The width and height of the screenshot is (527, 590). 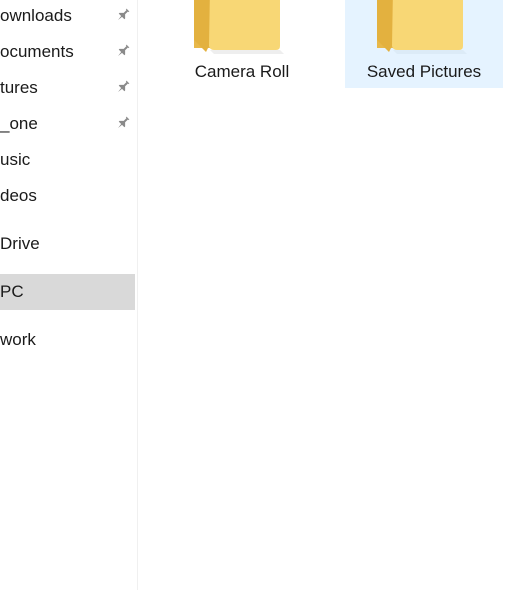 What do you see at coordinates (67, 342) in the screenshot?
I see `nav-item-network: work` at bounding box center [67, 342].